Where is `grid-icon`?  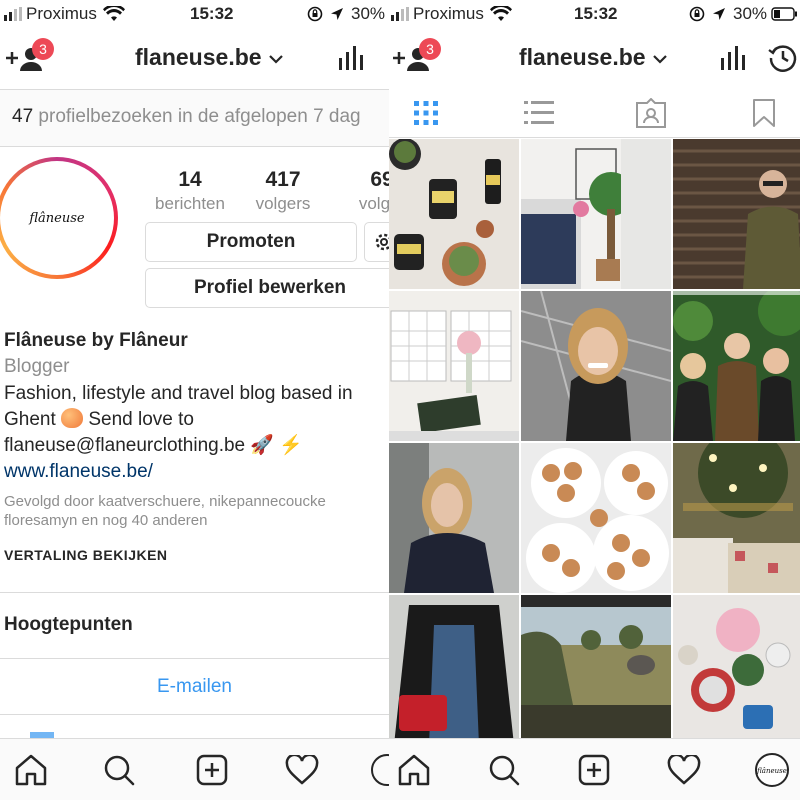
grid-icon is located at coordinates (426, 113).